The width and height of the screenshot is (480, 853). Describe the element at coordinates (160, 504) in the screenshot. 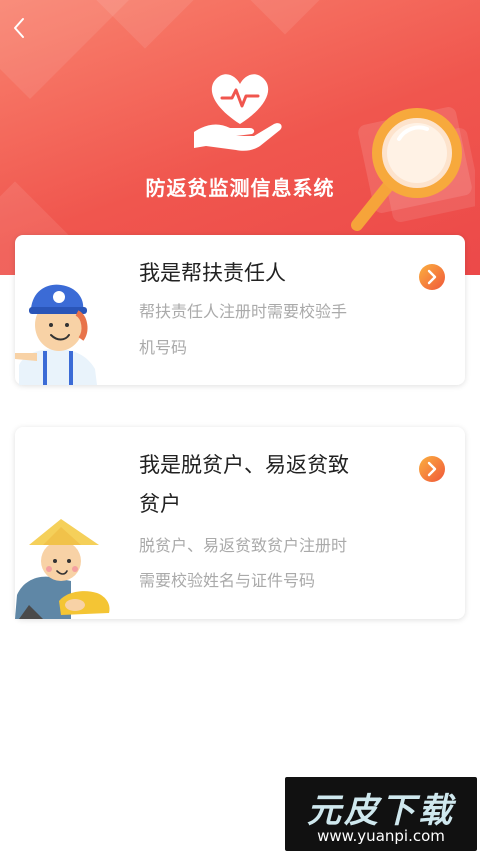

I see `card-title-line: 贫户` at that location.